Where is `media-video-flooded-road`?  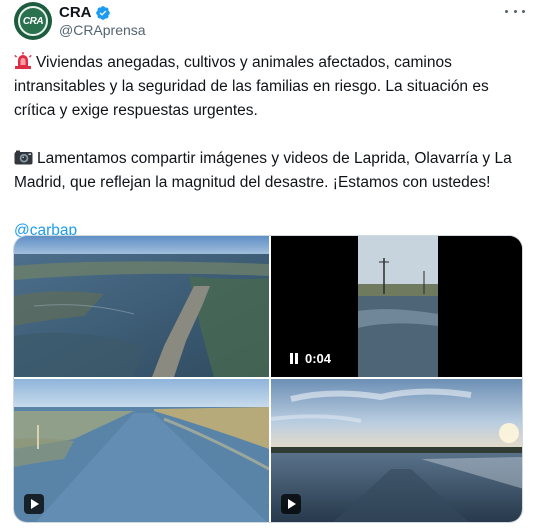 media-video-flooded-road is located at coordinates (141, 450).